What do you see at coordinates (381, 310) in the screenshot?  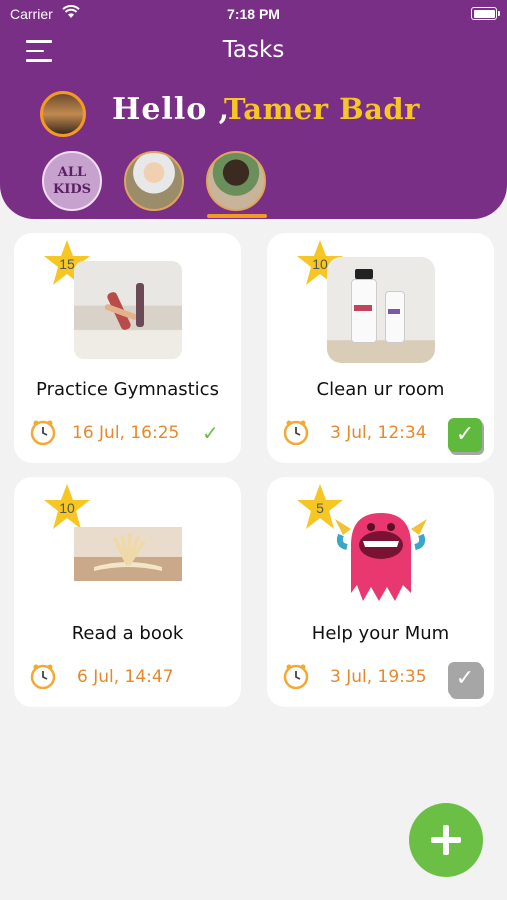 I see `cleaning-spray-photo` at bounding box center [381, 310].